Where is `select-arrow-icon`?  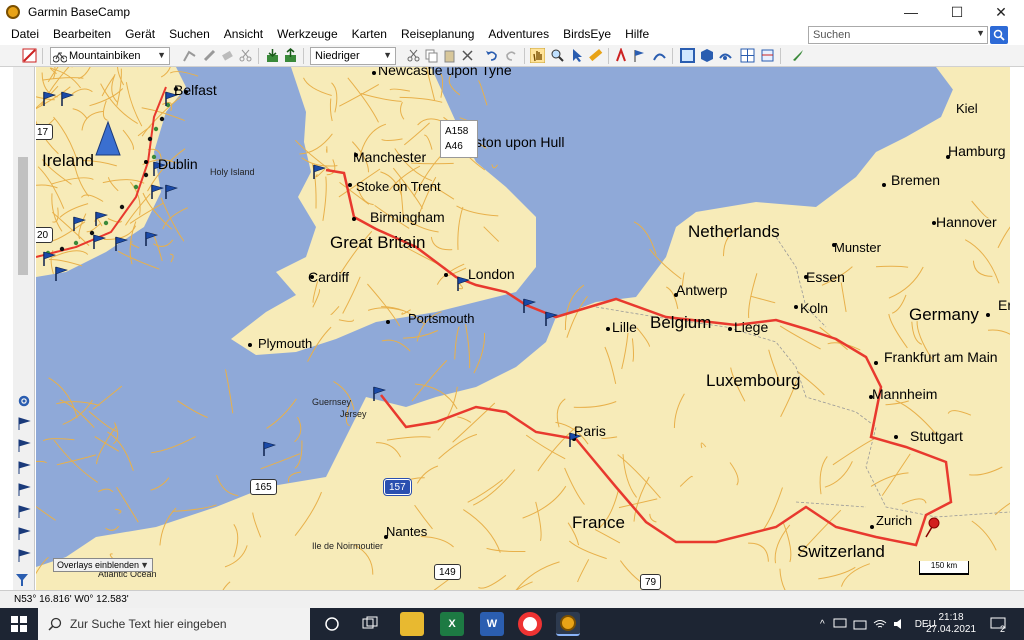 select-arrow-icon is located at coordinates (577, 55).